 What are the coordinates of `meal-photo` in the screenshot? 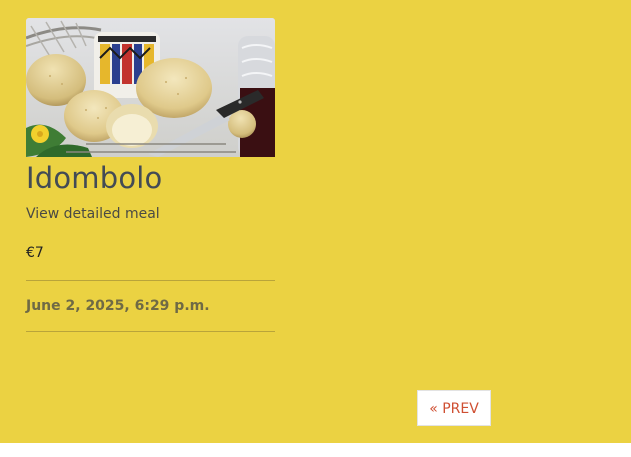 It's located at (150, 87).